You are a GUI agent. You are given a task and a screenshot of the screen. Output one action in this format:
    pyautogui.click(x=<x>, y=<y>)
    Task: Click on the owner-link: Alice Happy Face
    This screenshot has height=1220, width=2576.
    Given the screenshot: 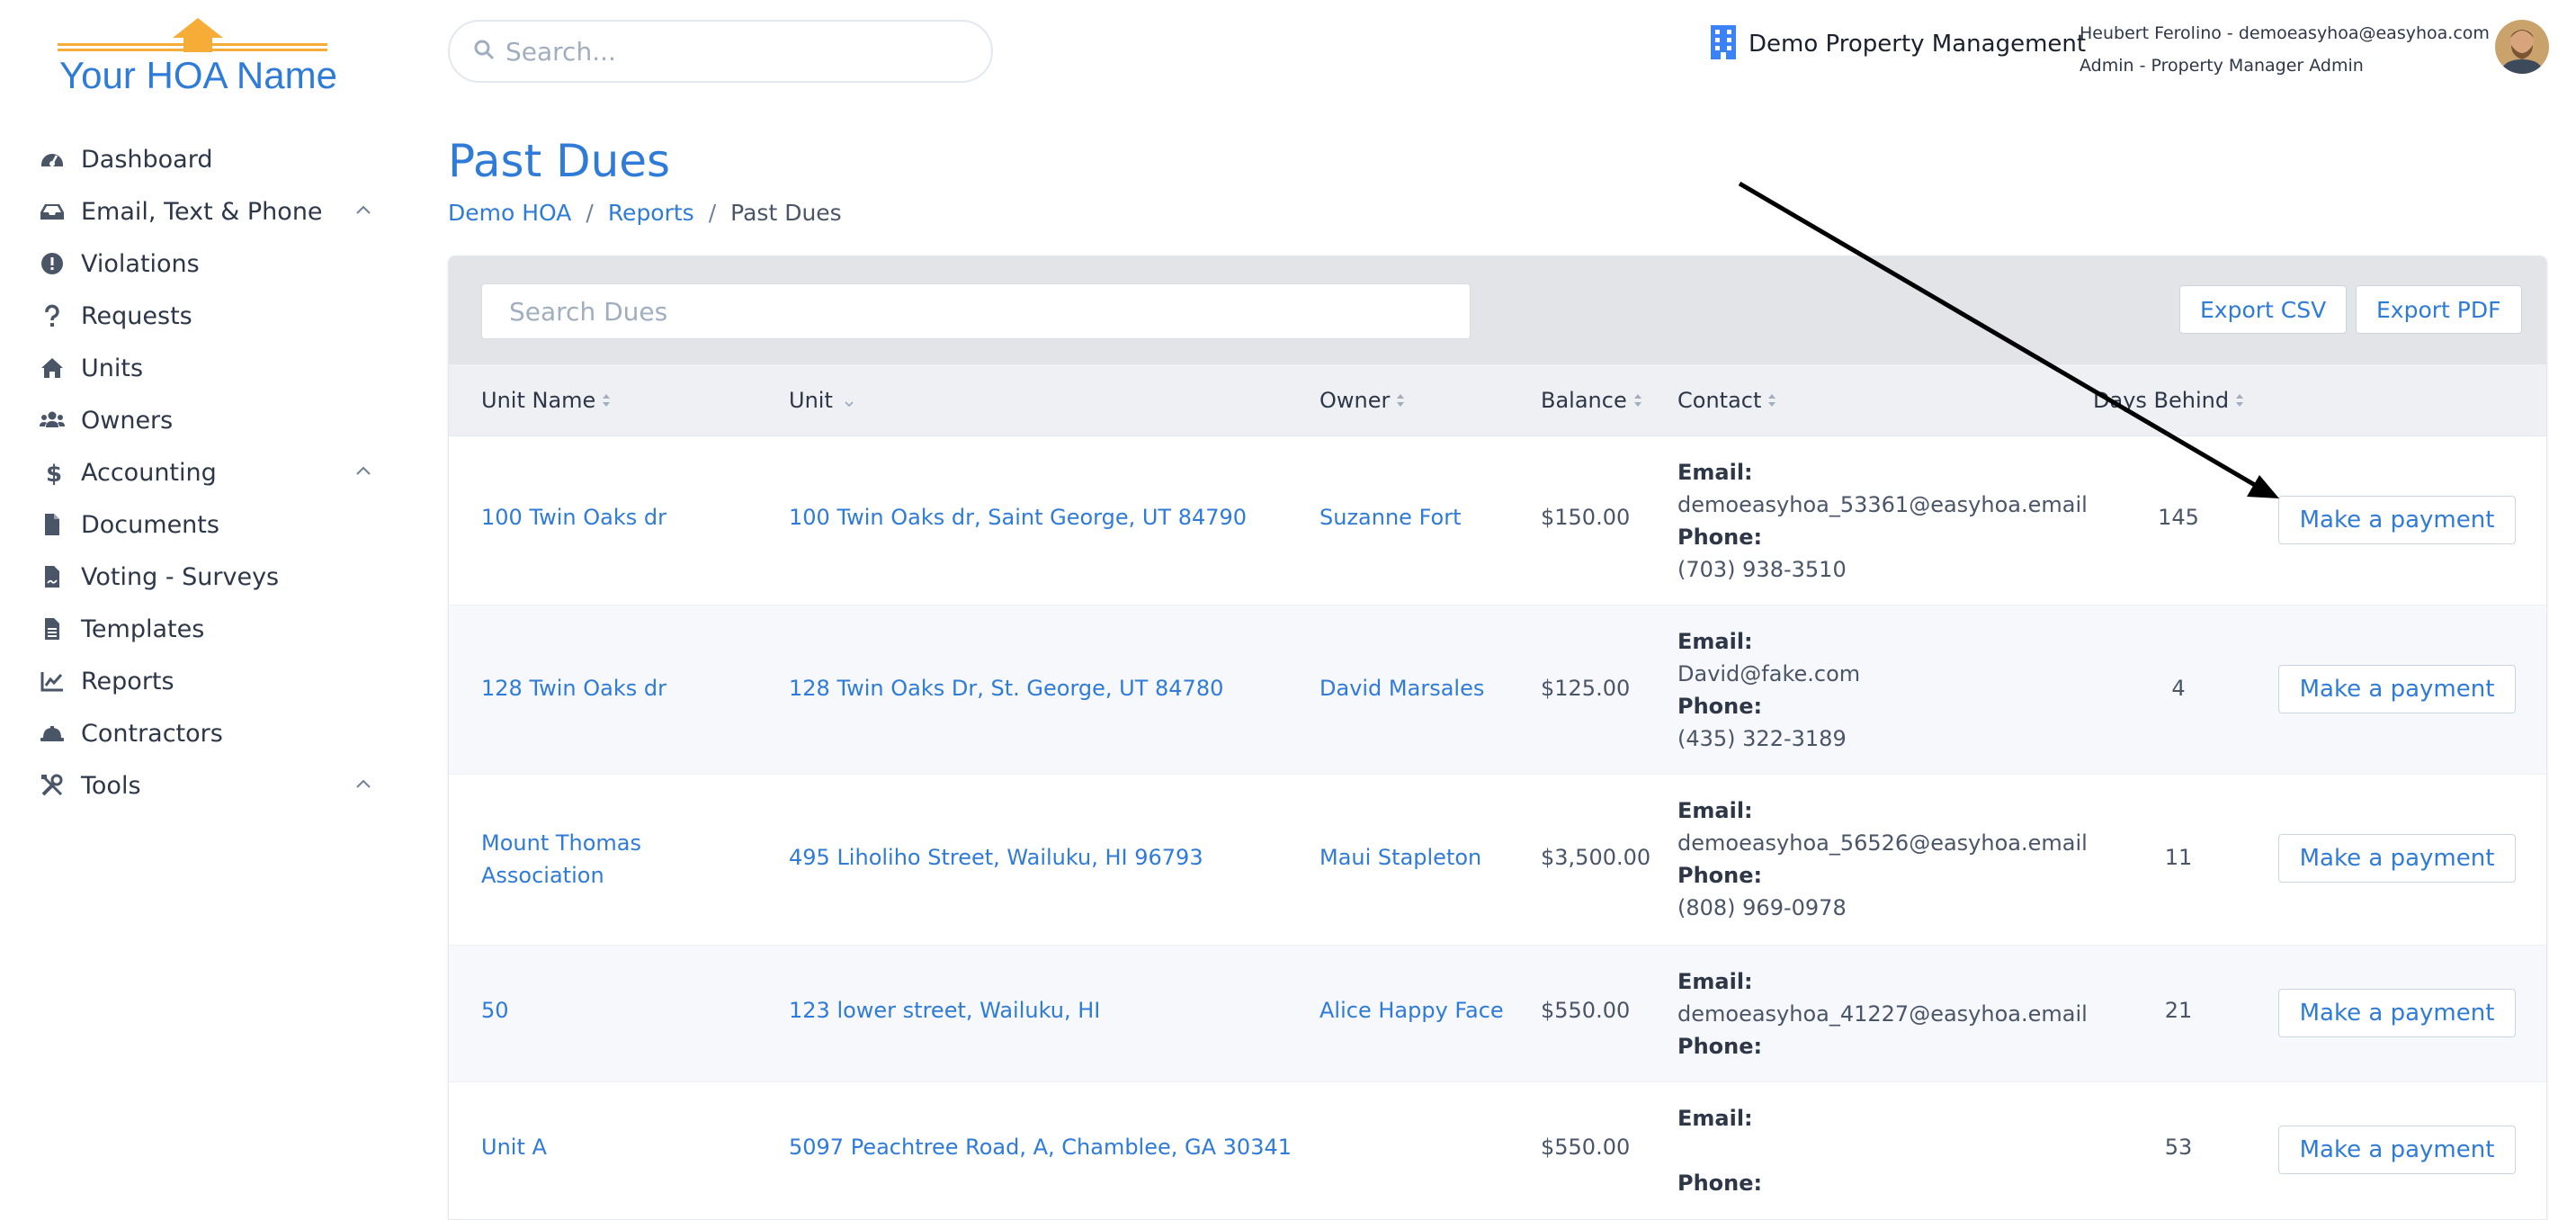 What is the action you would take?
    pyautogui.click(x=1411, y=1010)
    